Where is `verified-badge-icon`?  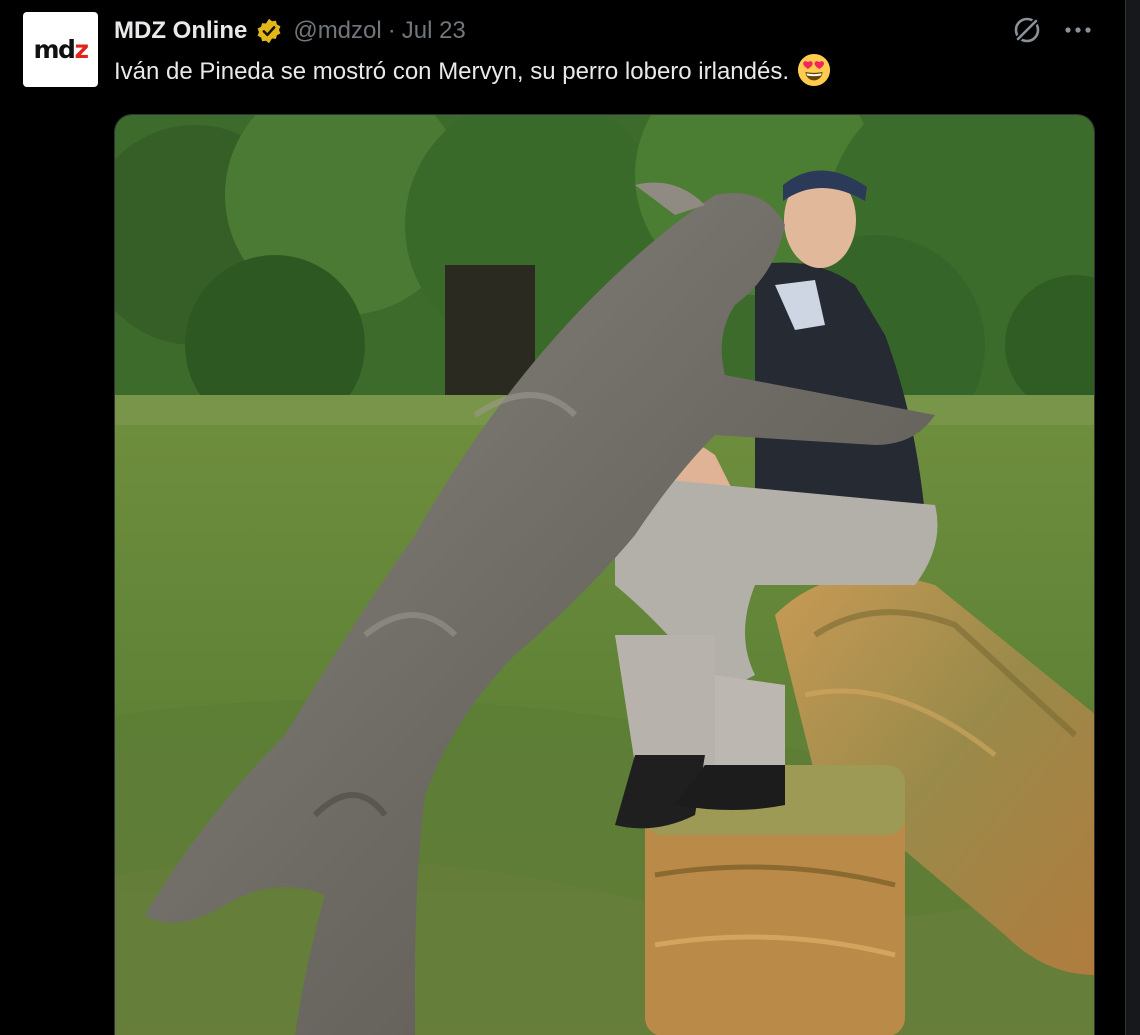 verified-badge-icon is located at coordinates (269, 31).